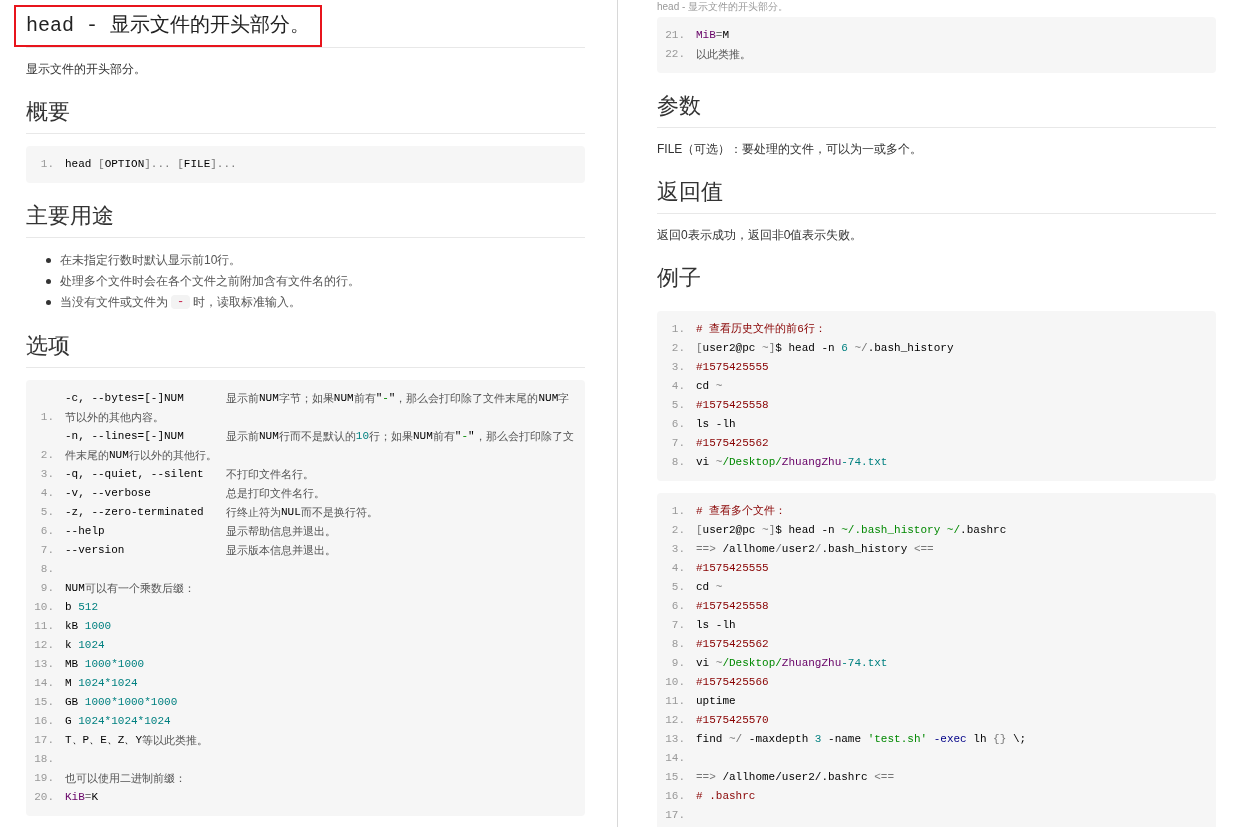 This screenshot has width=1242, height=827. Describe the element at coordinates (305, 349) in the screenshot. I see `section-heading: 选项` at that location.